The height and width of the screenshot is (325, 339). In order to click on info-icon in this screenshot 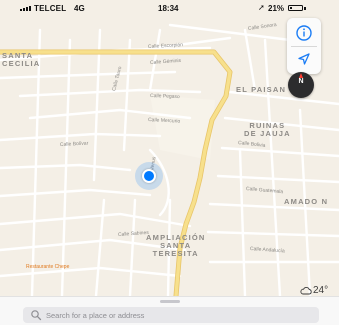, I will do `click(304, 33)`.